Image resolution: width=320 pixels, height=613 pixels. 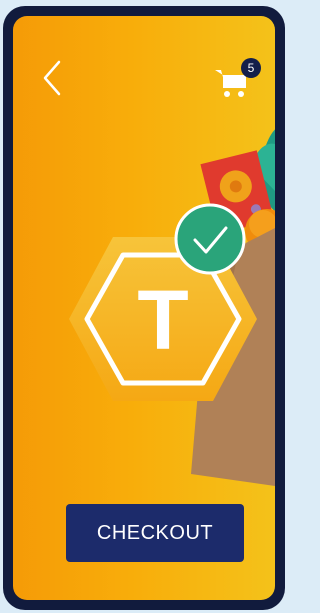 What do you see at coordinates (155, 533) in the screenshot?
I see `checkout-button: CHECKOUT` at bounding box center [155, 533].